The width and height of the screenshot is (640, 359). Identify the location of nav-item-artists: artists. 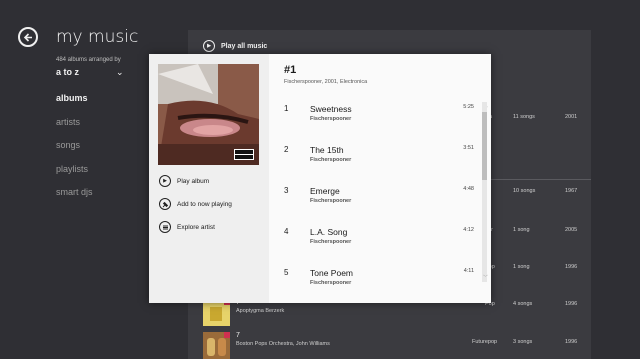
(74, 128).